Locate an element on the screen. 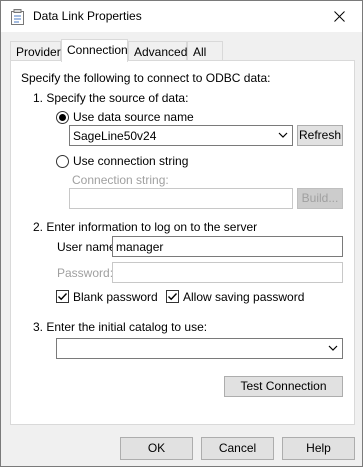  dsn-combo: SageLine50v24 is located at coordinates (181, 135).